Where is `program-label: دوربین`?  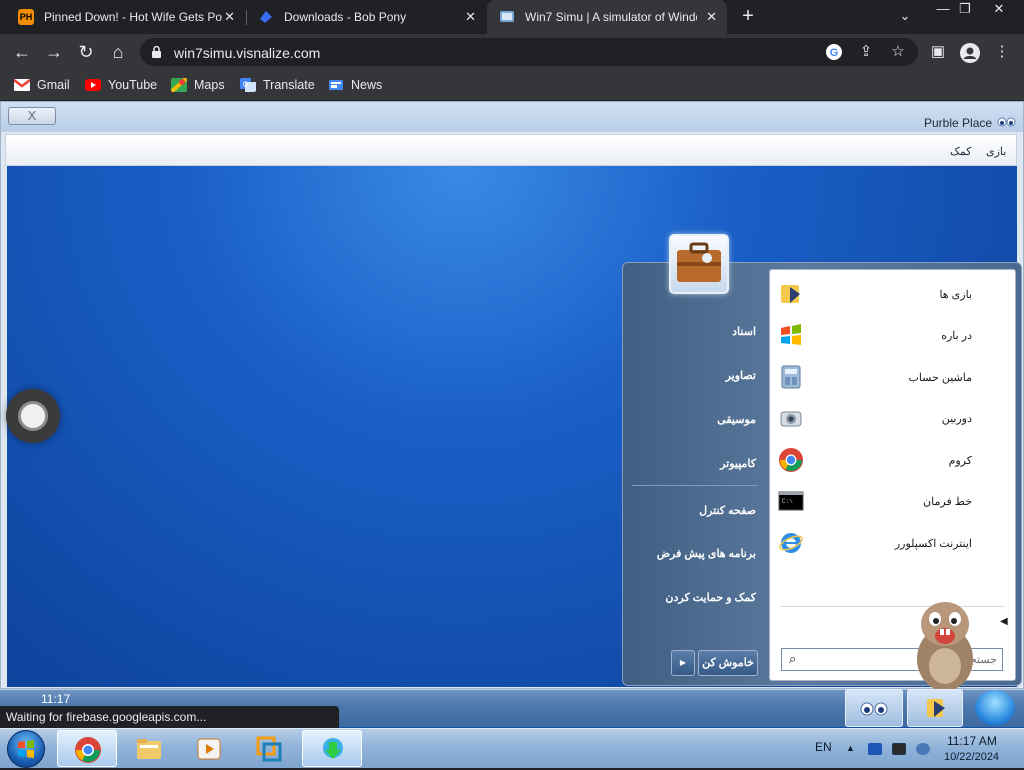
program-label: دوربین is located at coordinates (956, 418).